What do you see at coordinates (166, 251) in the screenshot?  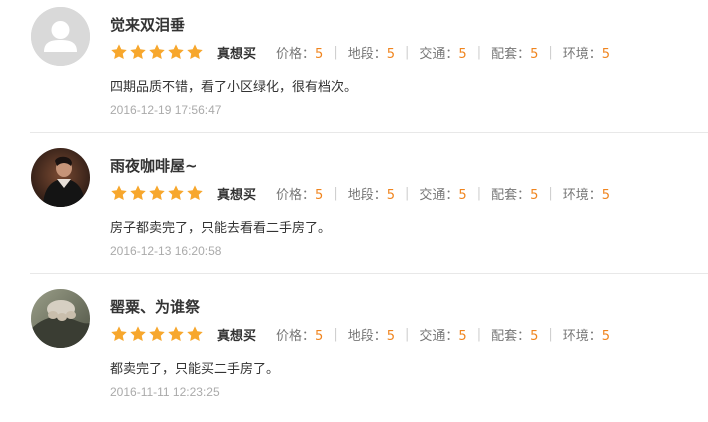 I see `review-date: 2016-12-13 16:20:58` at bounding box center [166, 251].